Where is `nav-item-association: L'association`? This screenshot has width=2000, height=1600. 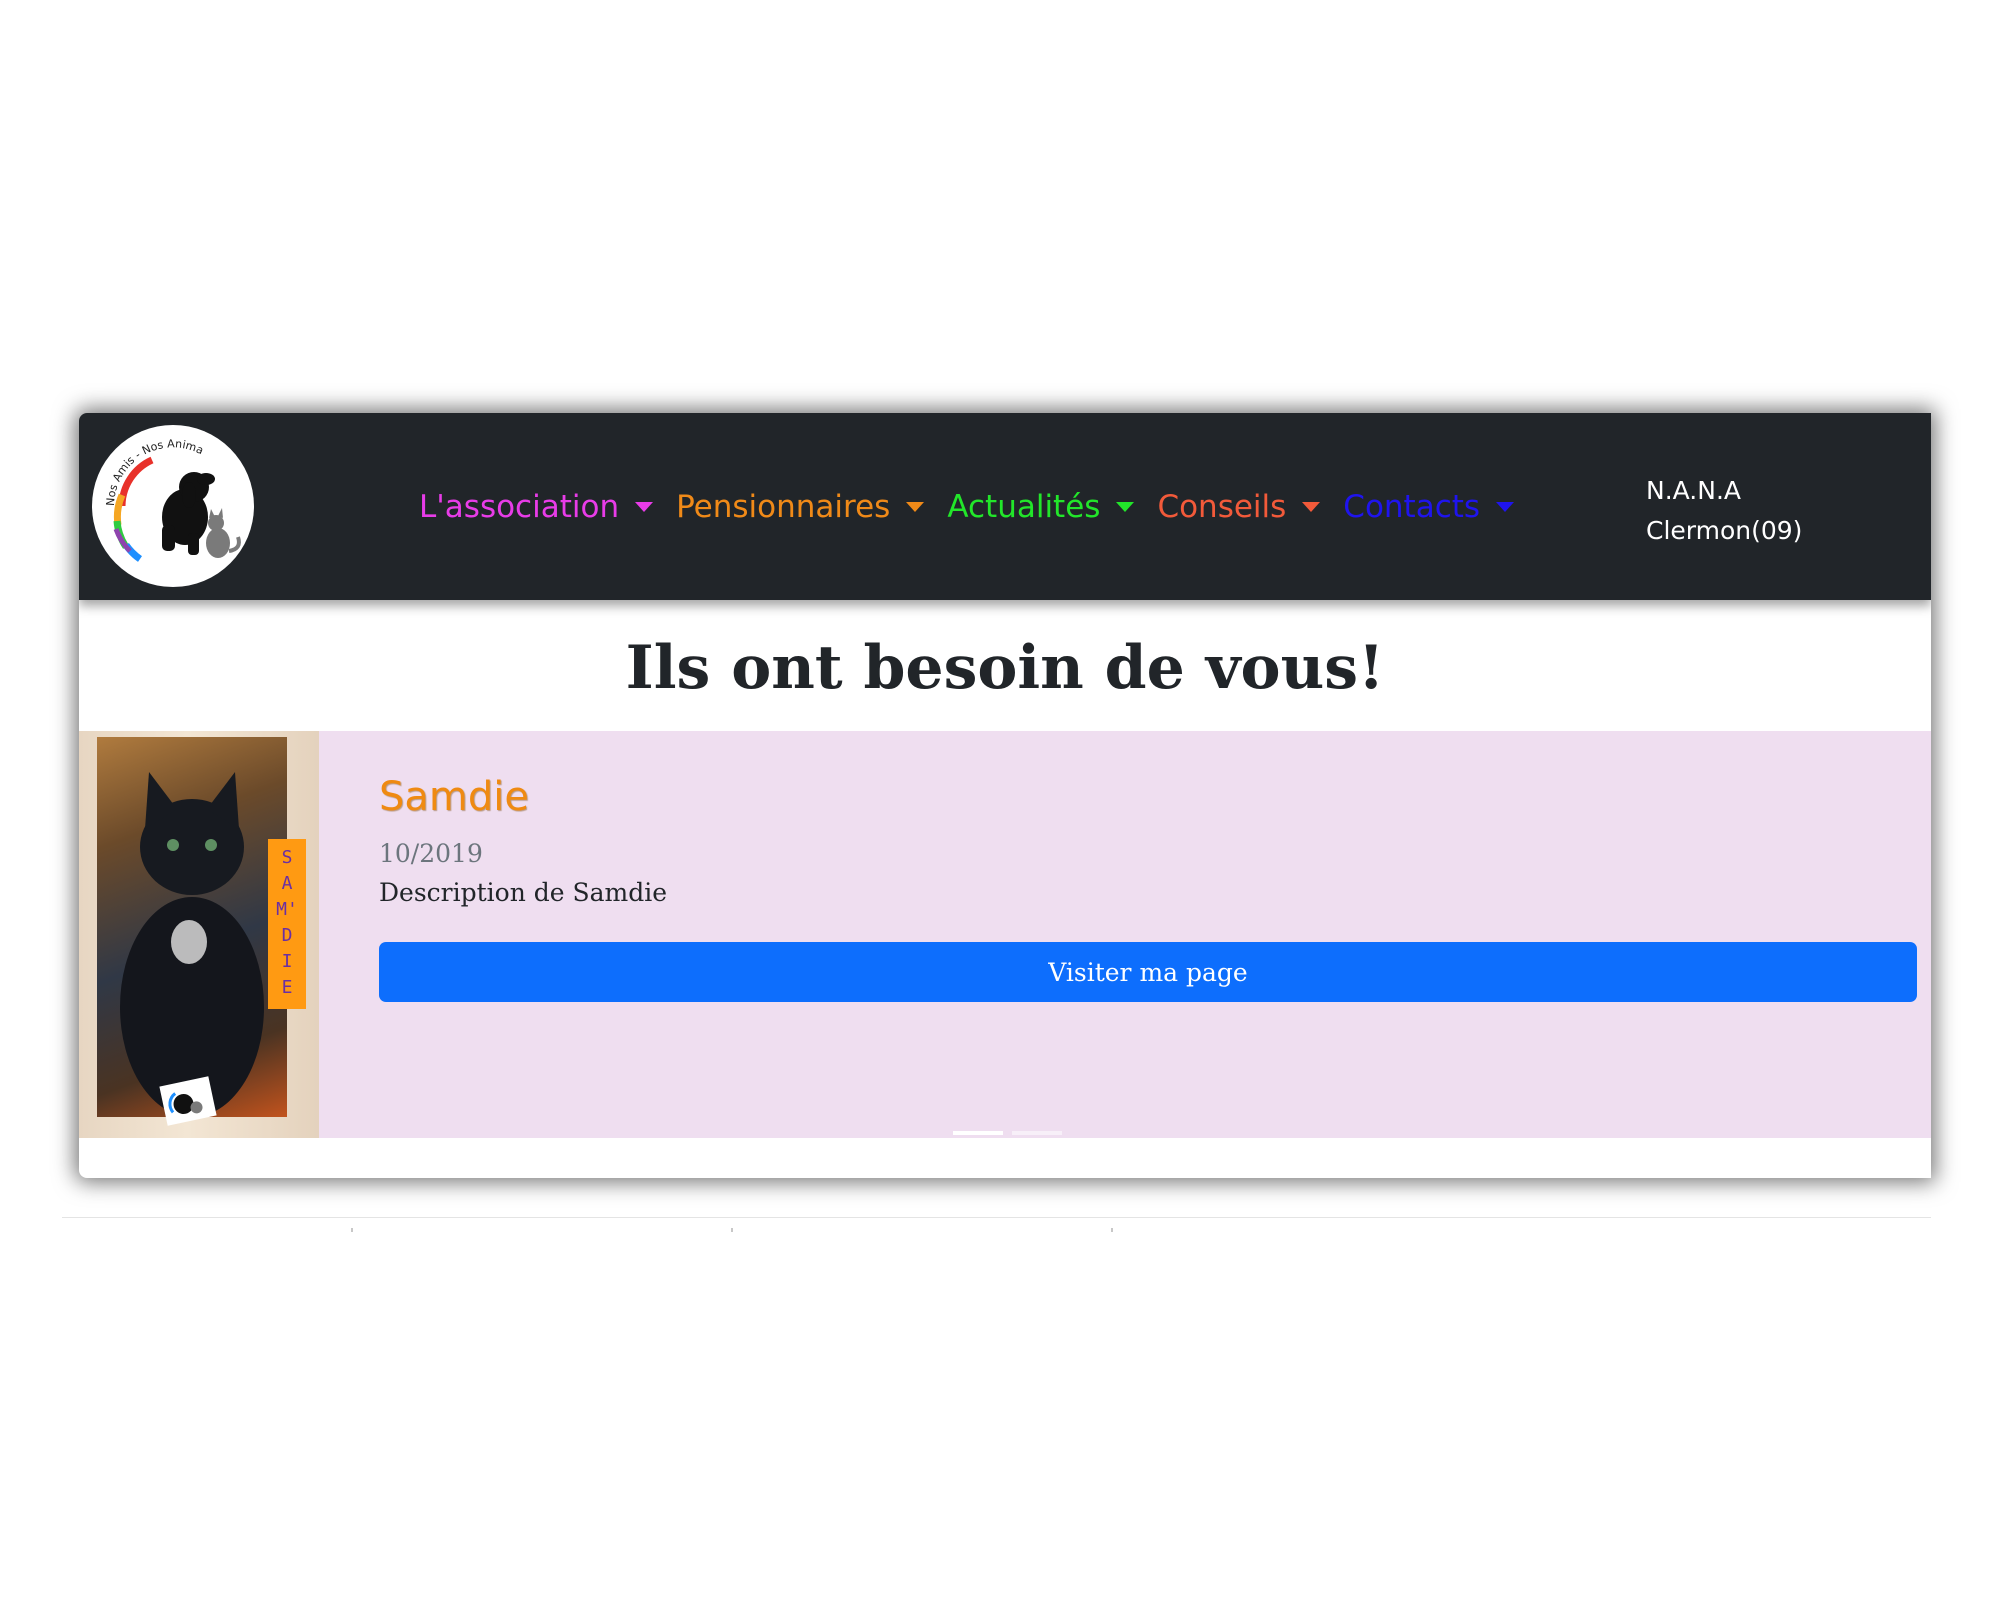 nav-item-association: L'association is located at coordinates (536, 507).